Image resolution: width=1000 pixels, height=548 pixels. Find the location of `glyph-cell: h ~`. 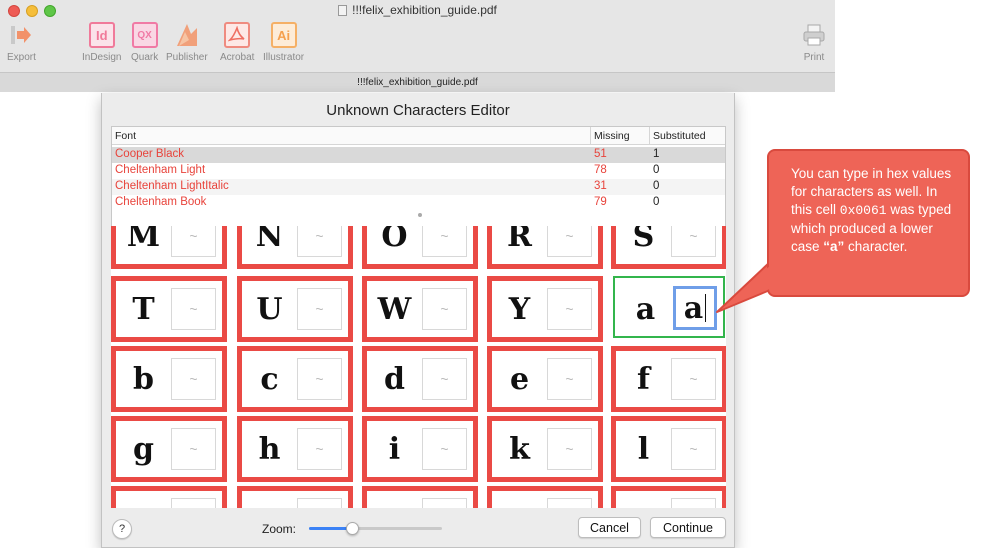

glyph-cell: h ~ is located at coordinates (295, 449).